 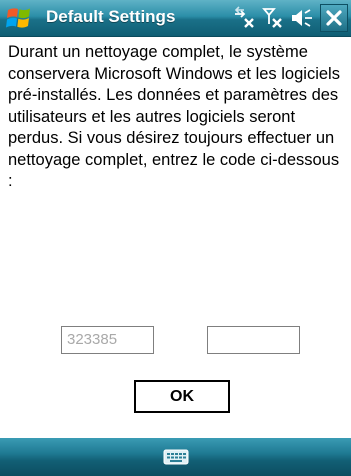 What do you see at coordinates (302, 18) in the screenshot?
I see `volume-icon` at bounding box center [302, 18].